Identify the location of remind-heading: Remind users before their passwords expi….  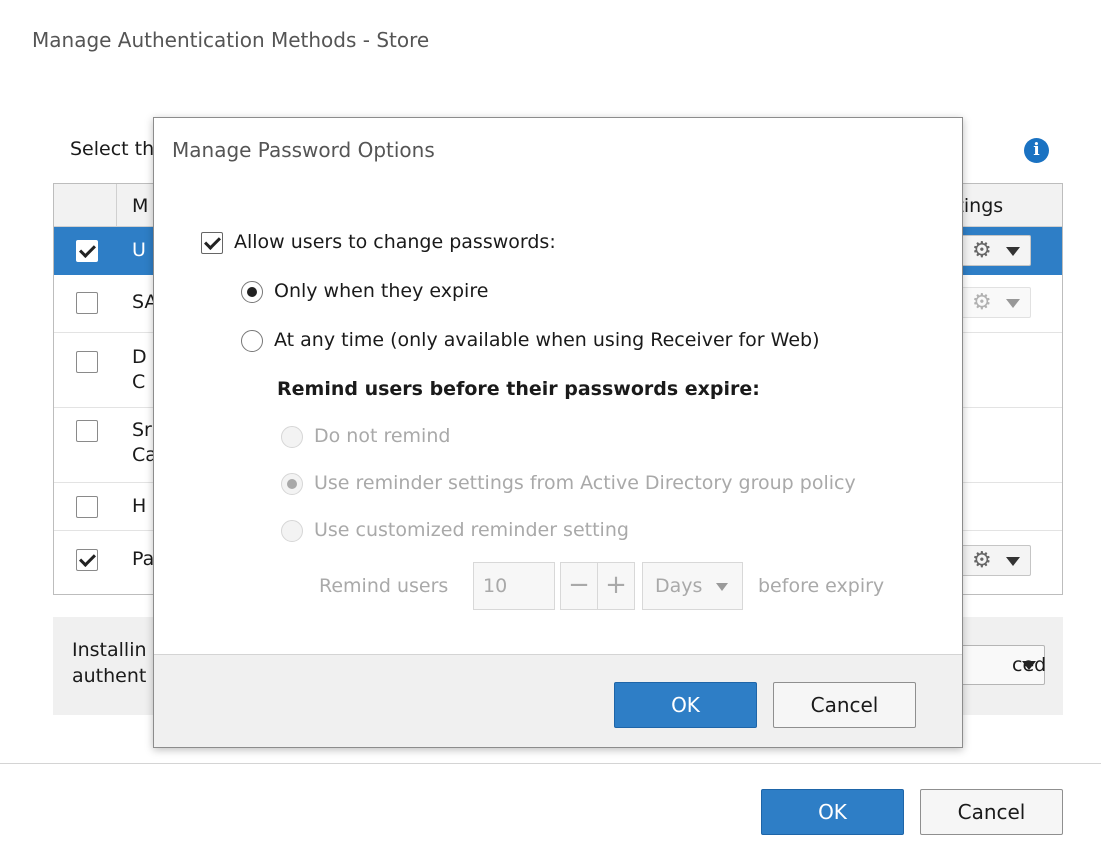
(518, 389).